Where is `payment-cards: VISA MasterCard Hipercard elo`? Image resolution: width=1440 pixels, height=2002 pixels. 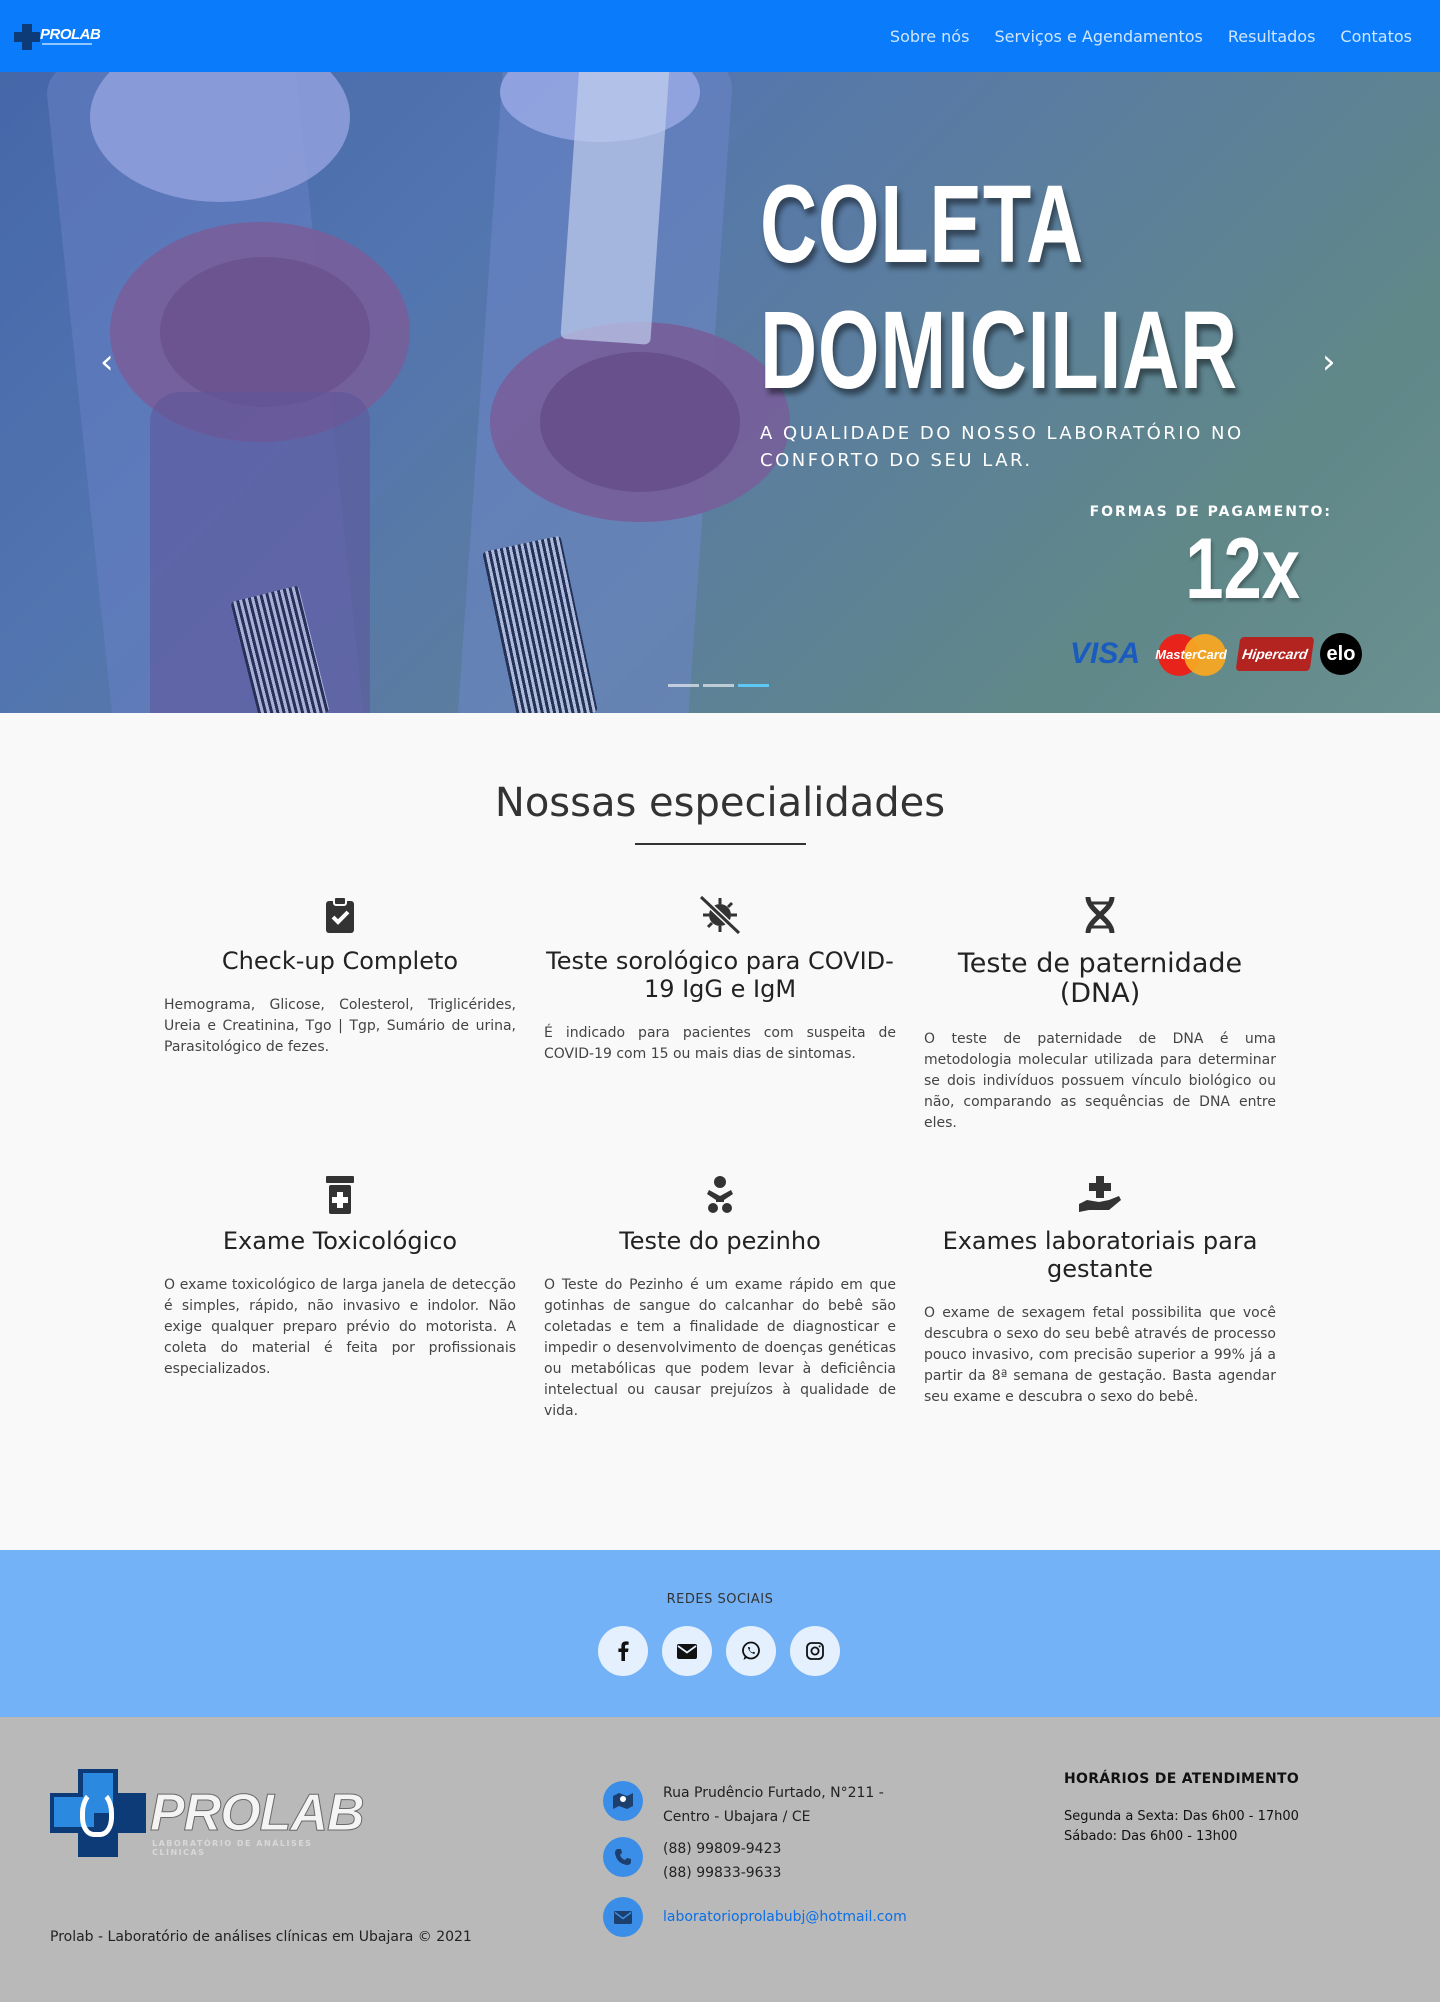 payment-cards: VISA MasterCard Hipercard elo is located at coordinates (1221, 654).